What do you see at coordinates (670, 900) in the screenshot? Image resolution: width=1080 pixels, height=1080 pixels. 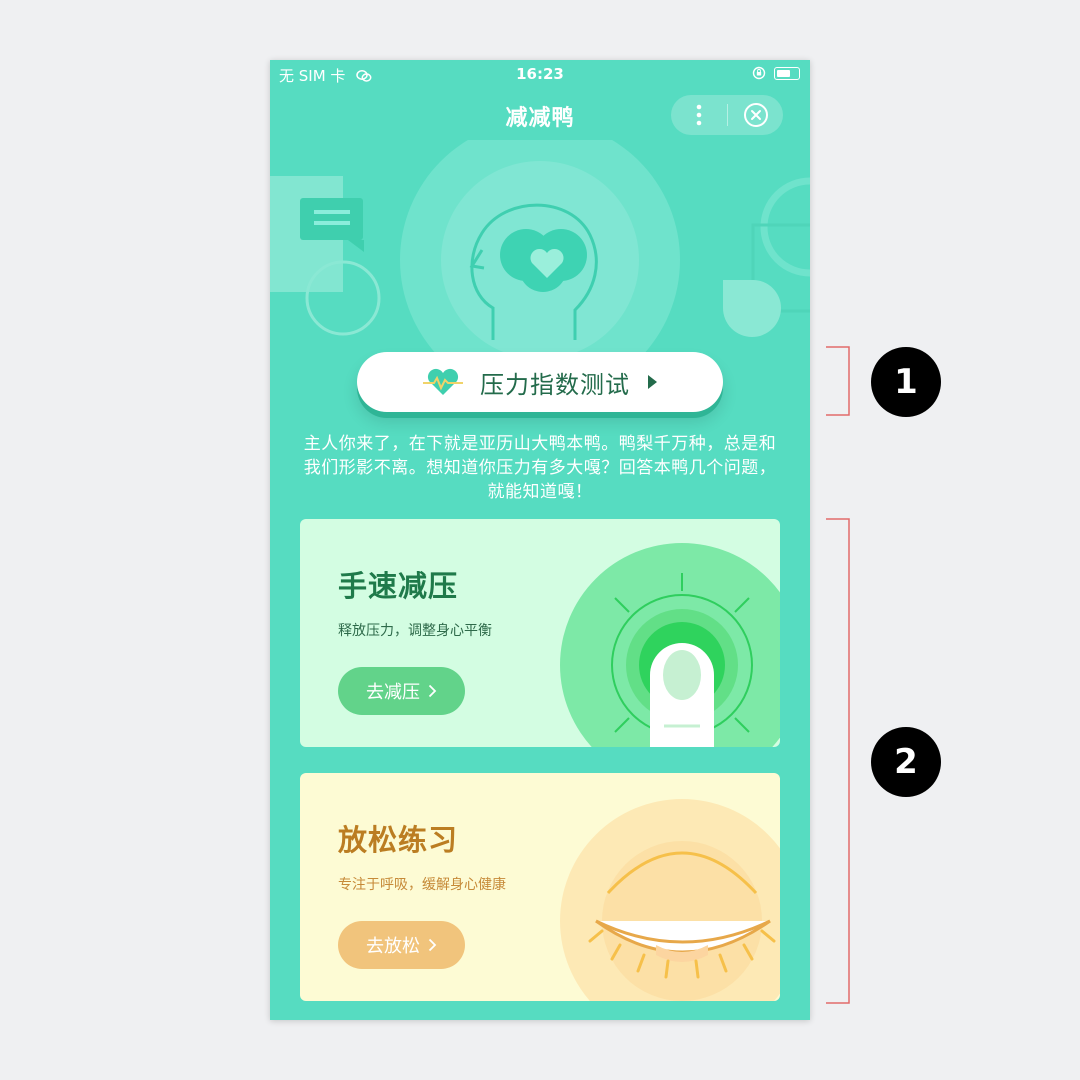 I see `closed-eye-illustration` at bounding box center [670, 900].